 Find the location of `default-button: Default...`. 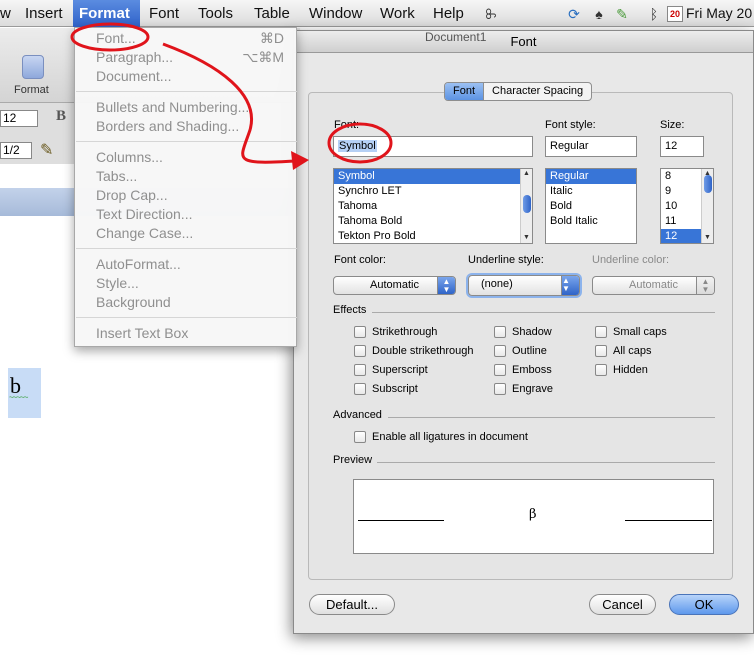

default-button: Default... is located at coordinates (352, 604).